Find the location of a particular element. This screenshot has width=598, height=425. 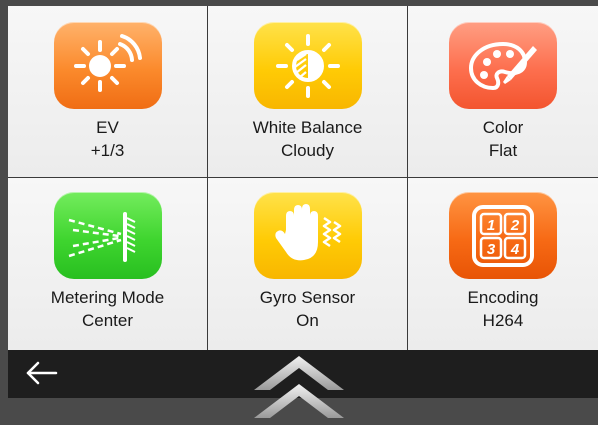

white-balance-value: Cloudy is located at coordinates (307, 150).